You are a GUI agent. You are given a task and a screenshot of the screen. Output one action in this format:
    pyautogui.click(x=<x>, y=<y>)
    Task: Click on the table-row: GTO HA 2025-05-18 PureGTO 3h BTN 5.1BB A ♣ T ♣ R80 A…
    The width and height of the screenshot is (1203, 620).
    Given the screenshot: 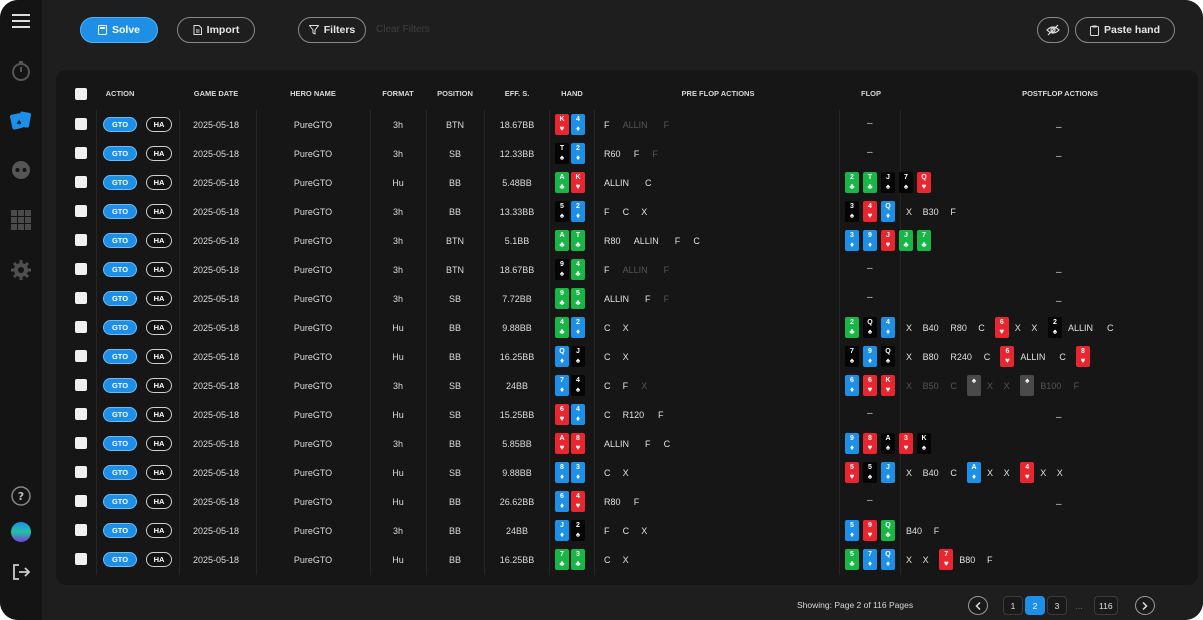 What is the action you would take?
    pyautogui.click(x=627, y=240)
    